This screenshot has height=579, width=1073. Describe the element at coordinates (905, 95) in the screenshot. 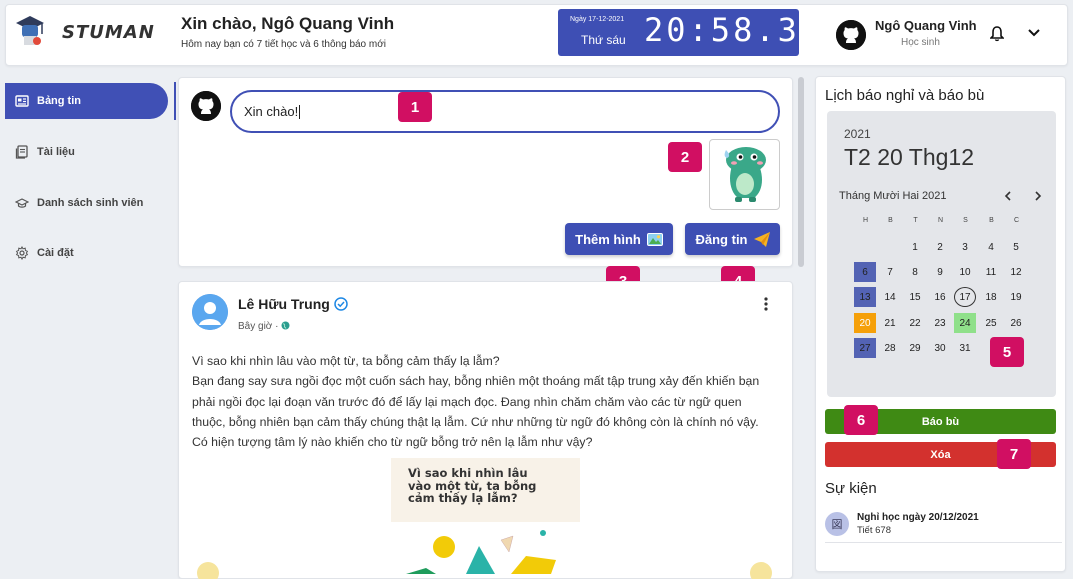

I see `calendar-panel-title: Lịch báo nghỉ và báo bù` at that location.